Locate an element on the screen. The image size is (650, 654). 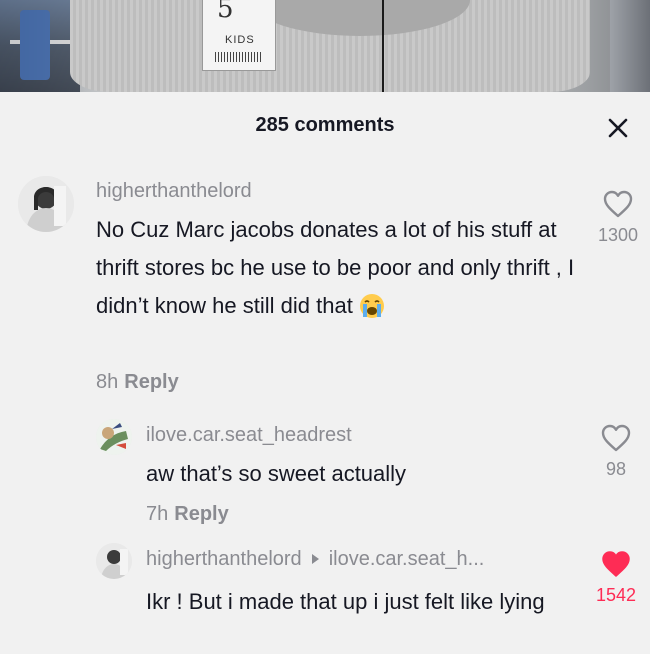
video-background: 5 KIDS is located at coordinates (325, 46).